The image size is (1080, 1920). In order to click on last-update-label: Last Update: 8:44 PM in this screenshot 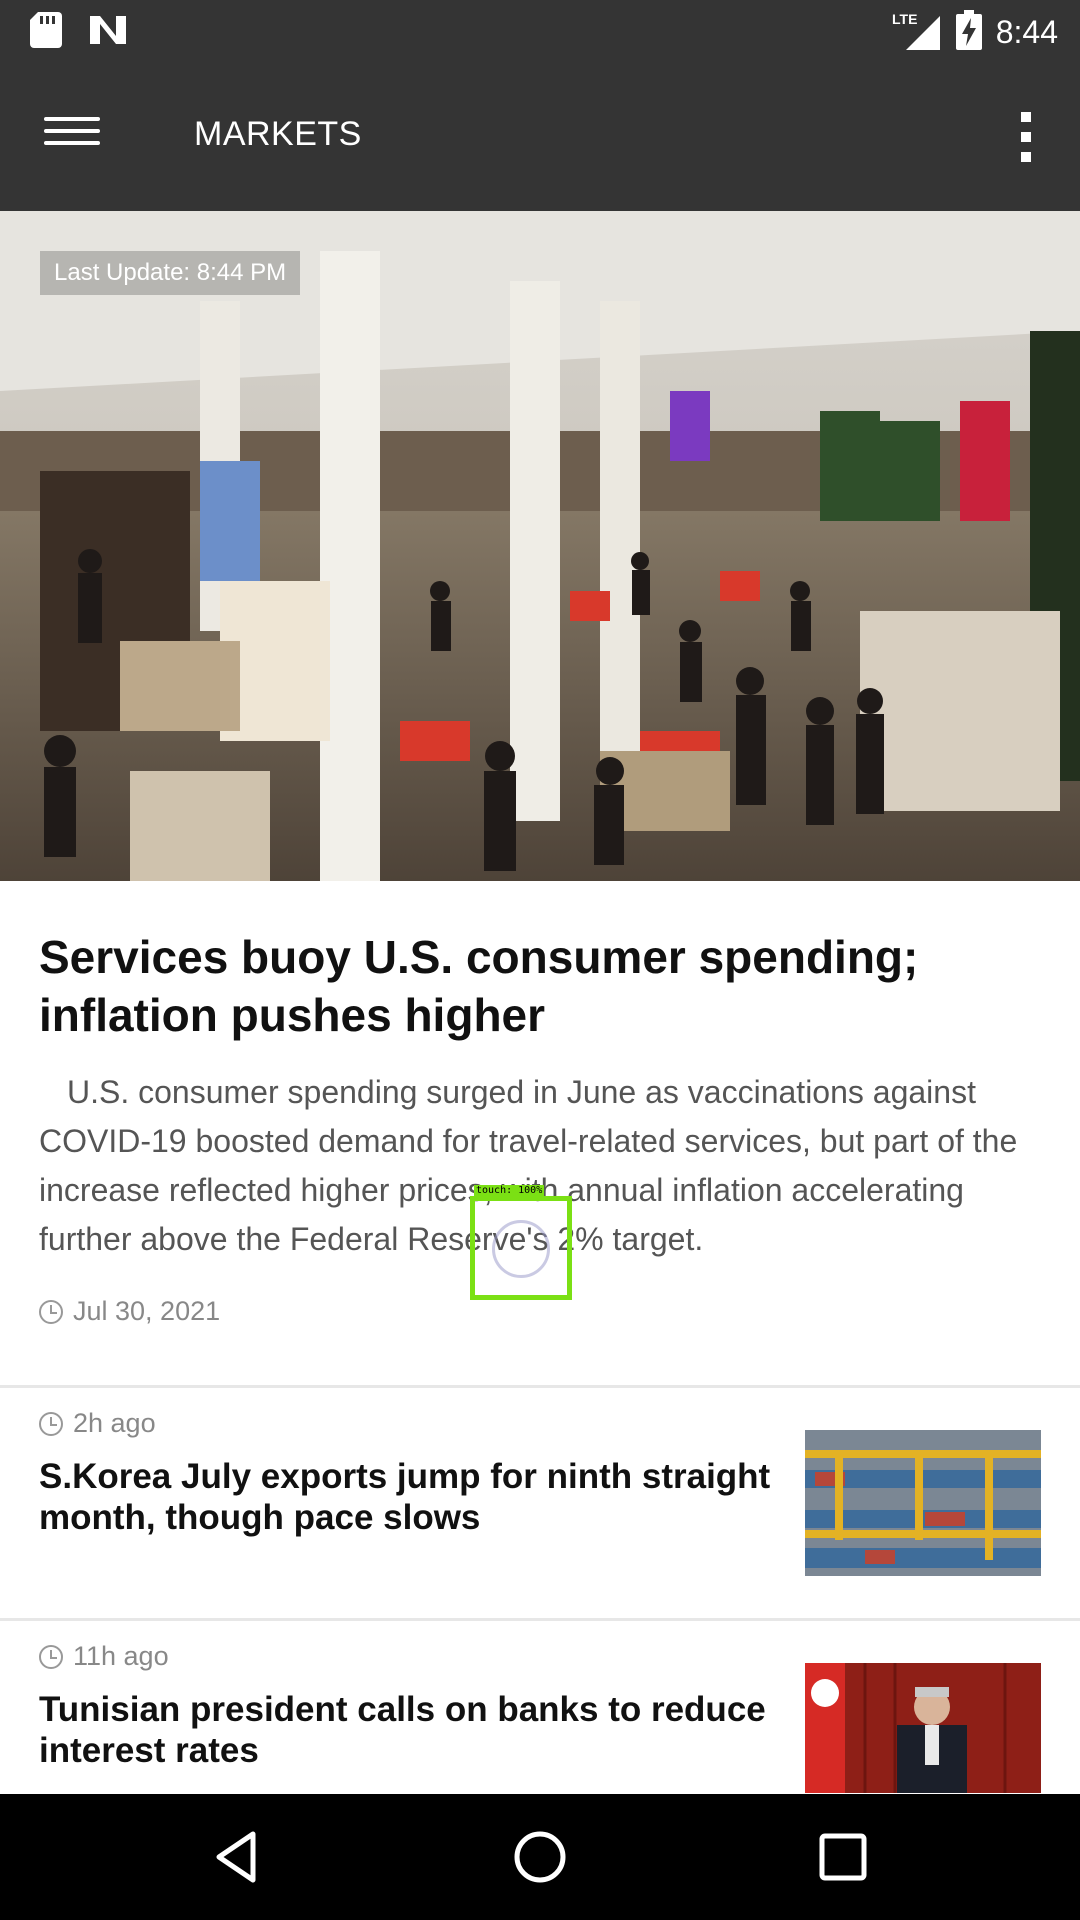, I will do `click(170, 273)`.